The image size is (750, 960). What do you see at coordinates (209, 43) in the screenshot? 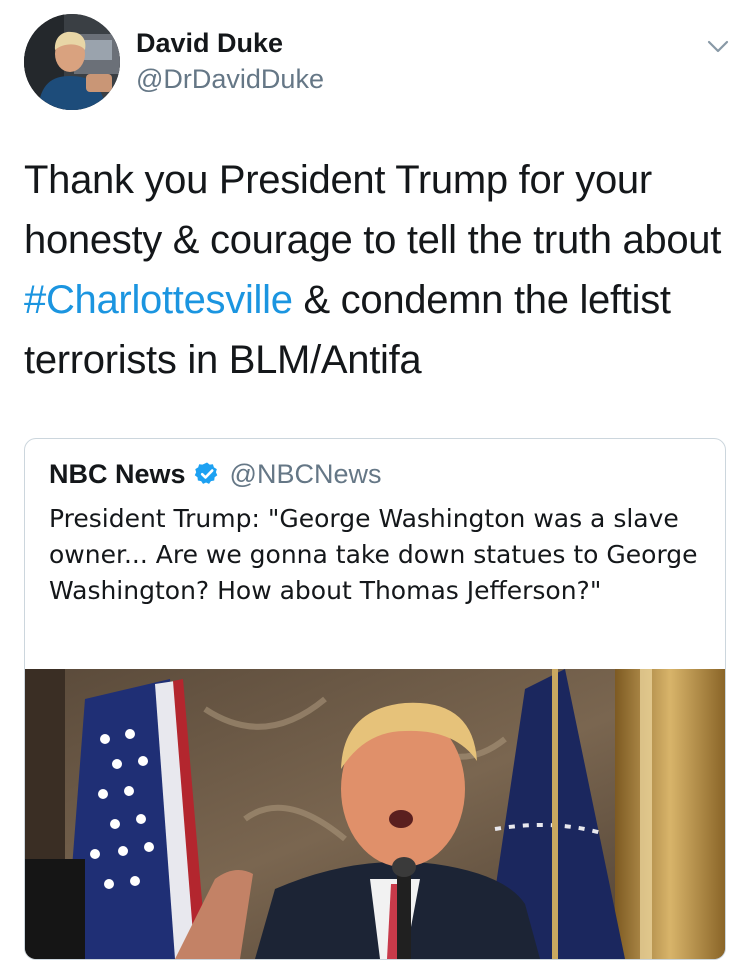
I see `author-name: David Duke` at bounding box center [209, 43].